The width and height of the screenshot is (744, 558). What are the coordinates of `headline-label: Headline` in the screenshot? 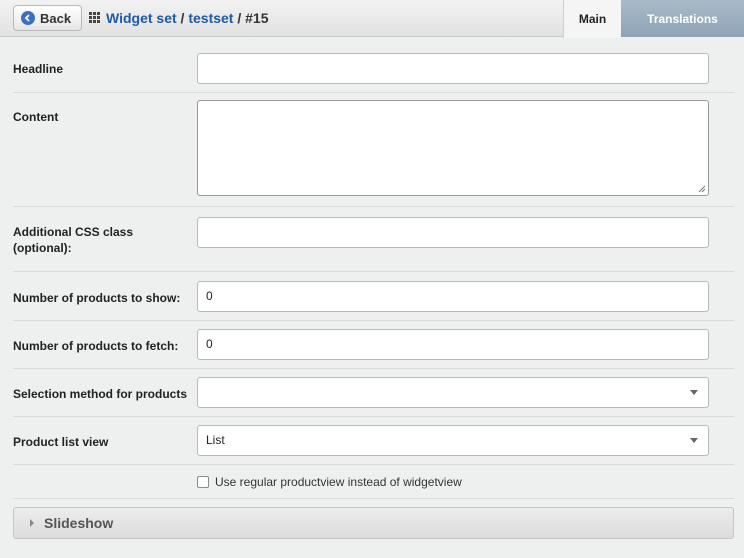 It's located at (38, 69).